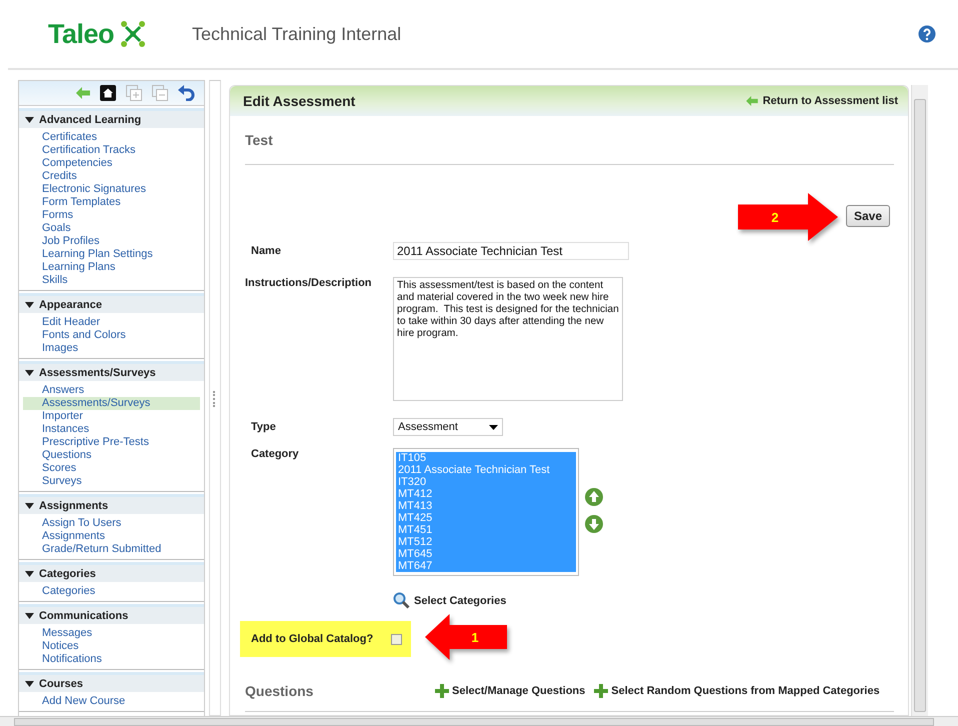 The height and width of the screenshot is (726, 958). Describe the element at coordinates (868, 216) in the screenshot. I see `save-button: Save` at that location.